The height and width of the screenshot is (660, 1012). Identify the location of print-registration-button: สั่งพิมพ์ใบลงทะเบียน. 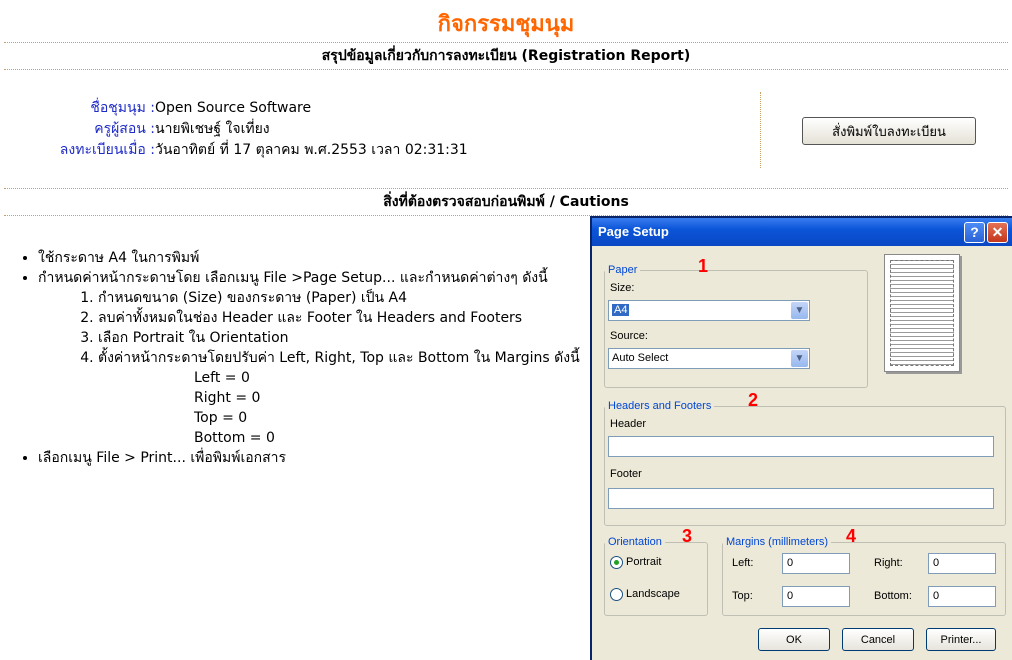
(889, 131).